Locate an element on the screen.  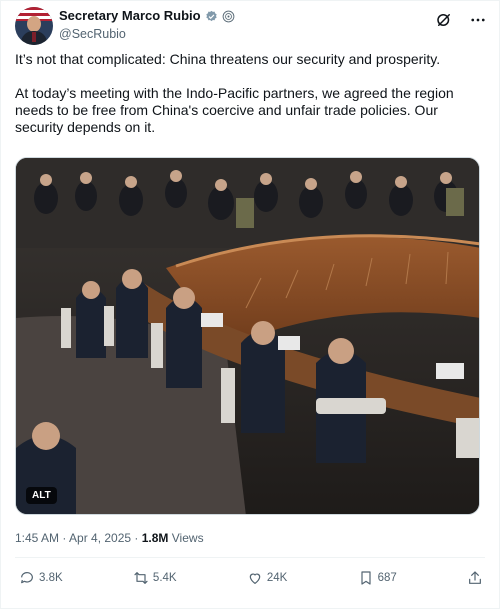
divider is located at coordinates (250, 557).